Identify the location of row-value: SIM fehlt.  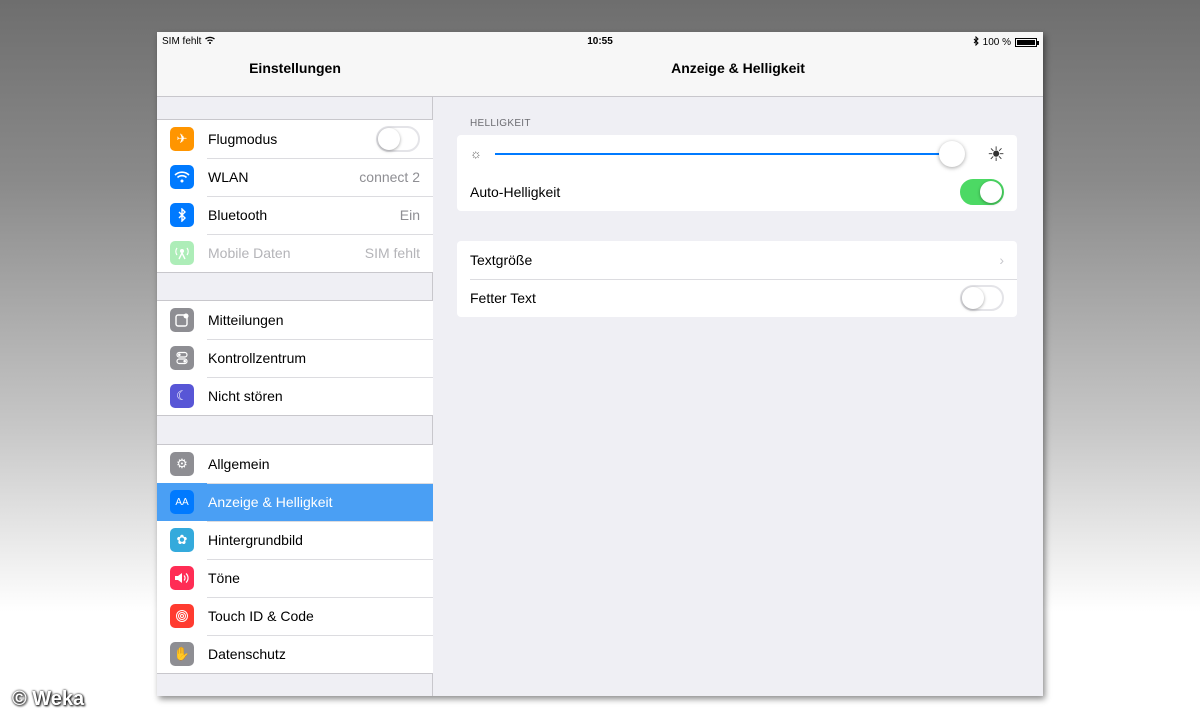
(392, 253).